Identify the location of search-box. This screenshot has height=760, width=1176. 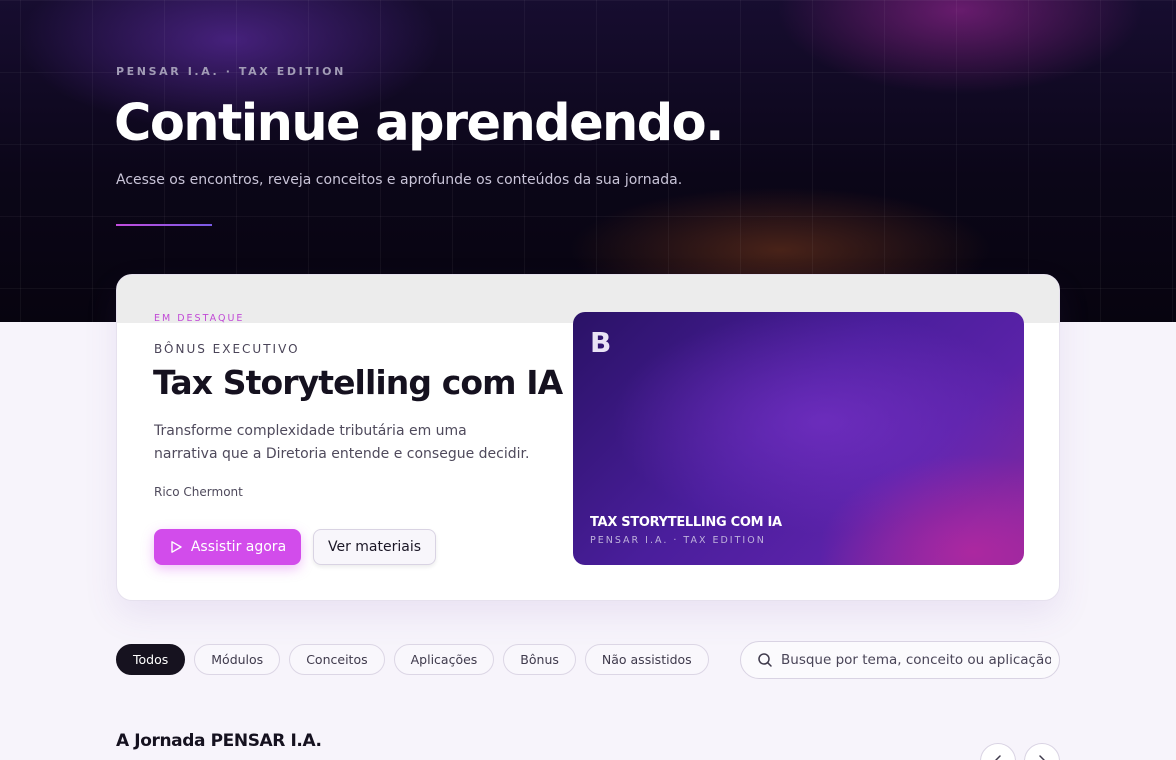
(900, 660).